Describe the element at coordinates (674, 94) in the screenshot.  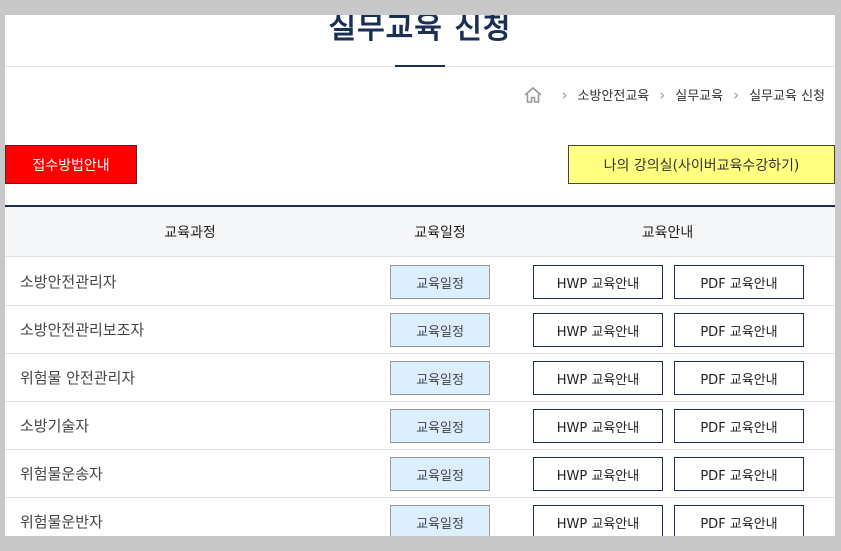
I see `breadcrumb: › 소방안전교육 › 실무교육 › 실무교육 신청` at that location.